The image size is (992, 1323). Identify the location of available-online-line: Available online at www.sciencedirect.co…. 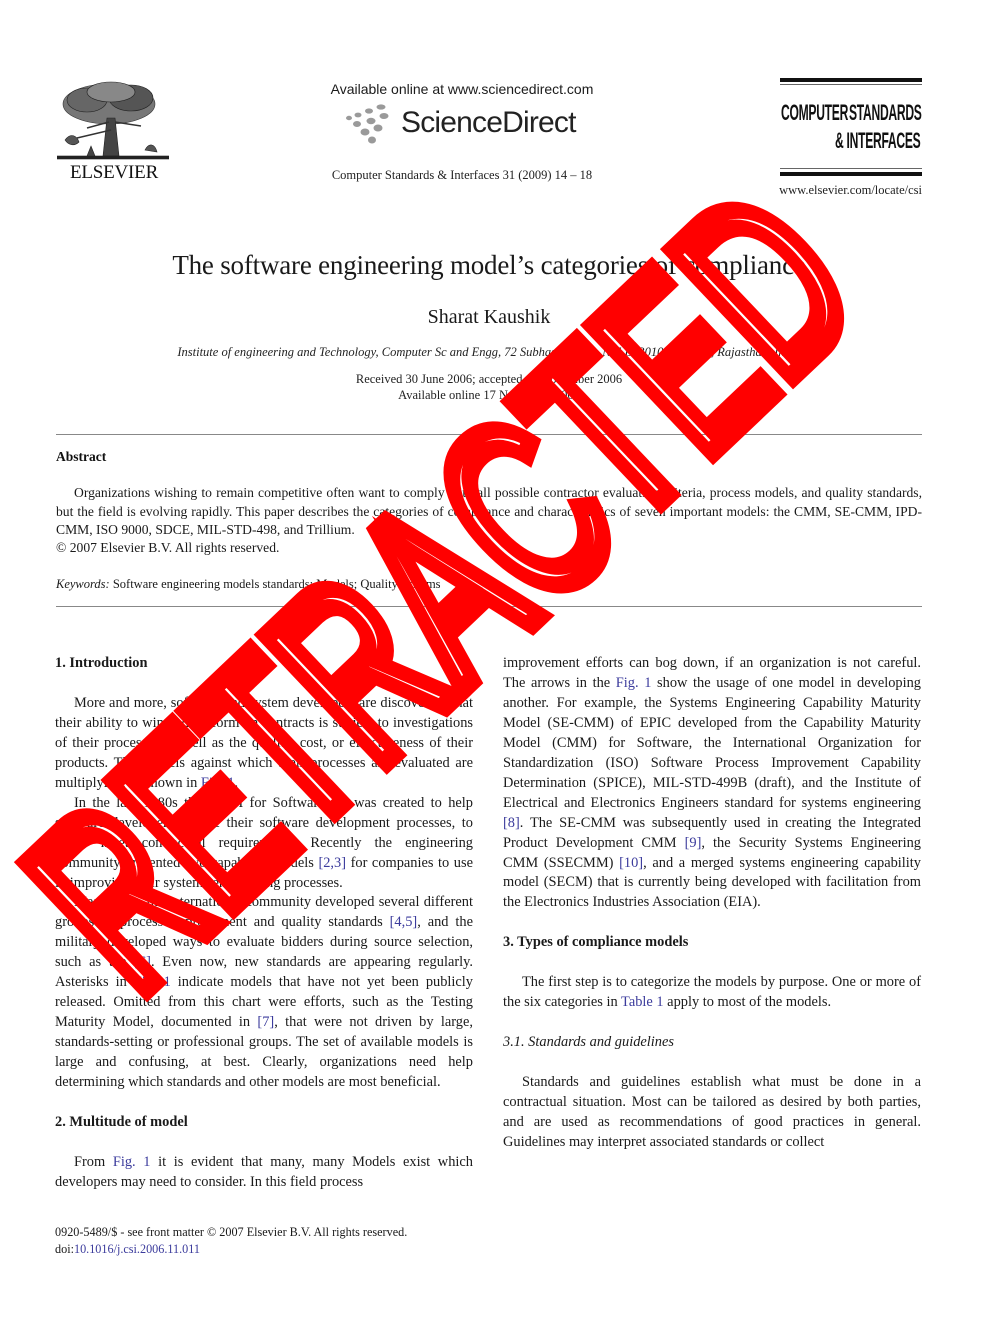
(462, 89).